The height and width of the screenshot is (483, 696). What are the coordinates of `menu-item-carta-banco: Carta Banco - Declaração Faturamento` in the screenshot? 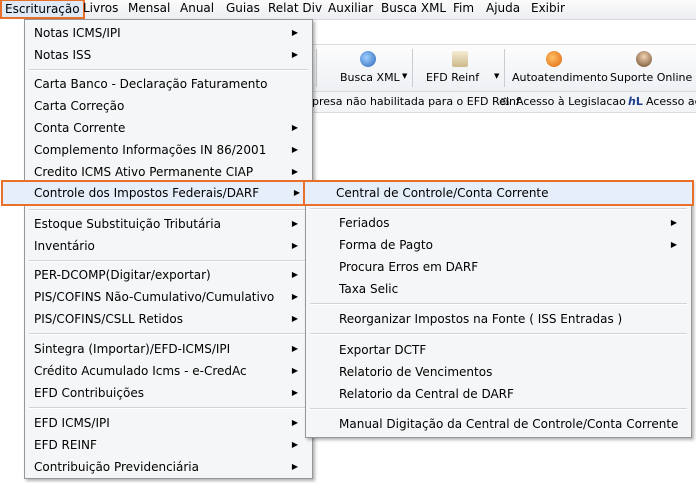 It's located at (168, 84).